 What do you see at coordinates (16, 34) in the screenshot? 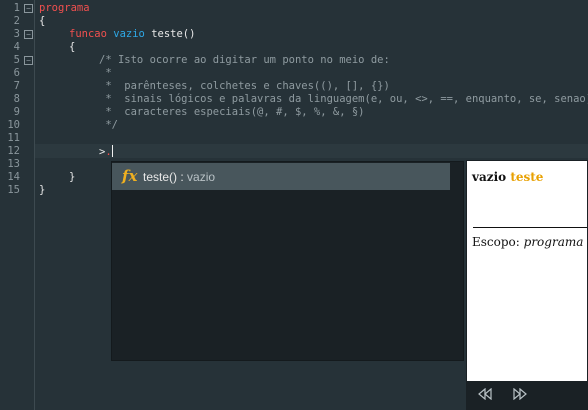
I see `line-number: 3` at bounding box center [16, 34].